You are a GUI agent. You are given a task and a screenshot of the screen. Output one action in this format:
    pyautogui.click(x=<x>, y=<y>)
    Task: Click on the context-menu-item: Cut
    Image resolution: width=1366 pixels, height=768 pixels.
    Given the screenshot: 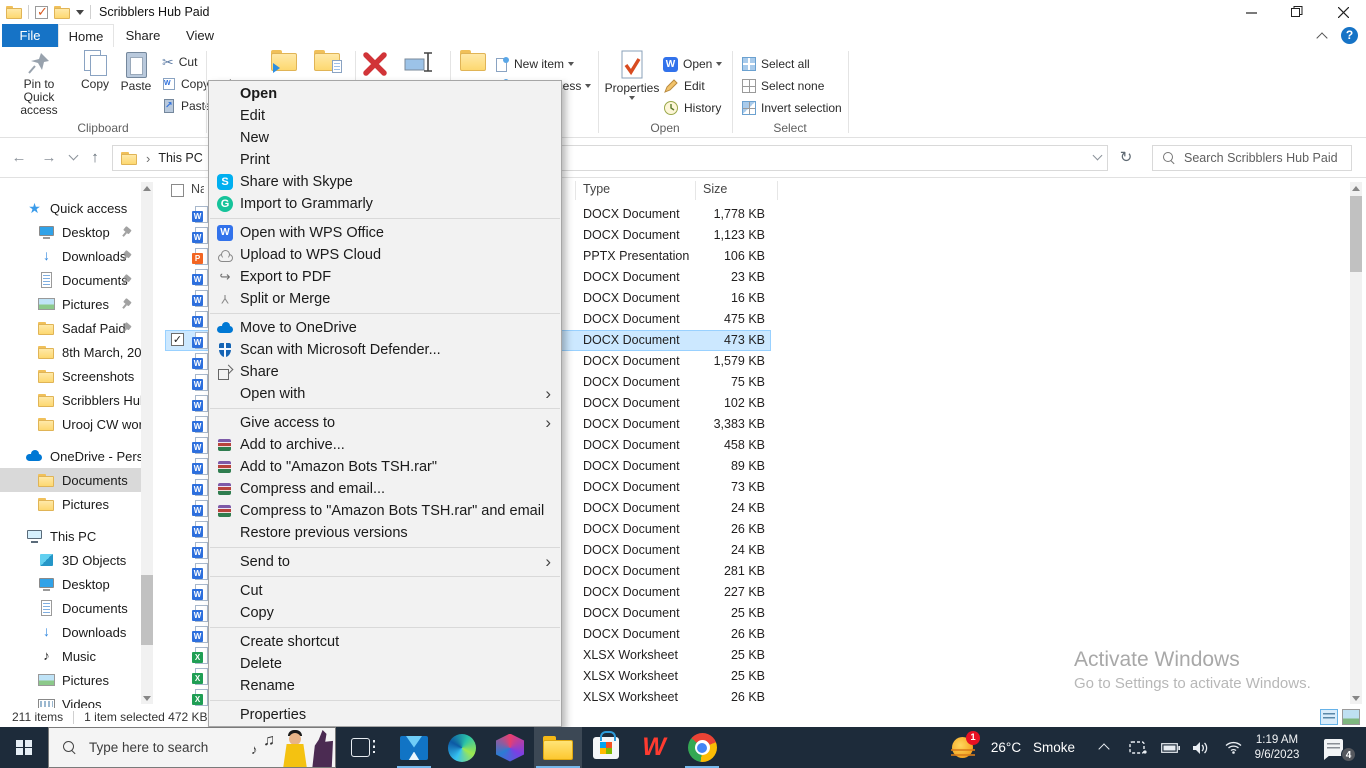 What is the action you would take?
    pyautogui.click(x=385, y=591)
    